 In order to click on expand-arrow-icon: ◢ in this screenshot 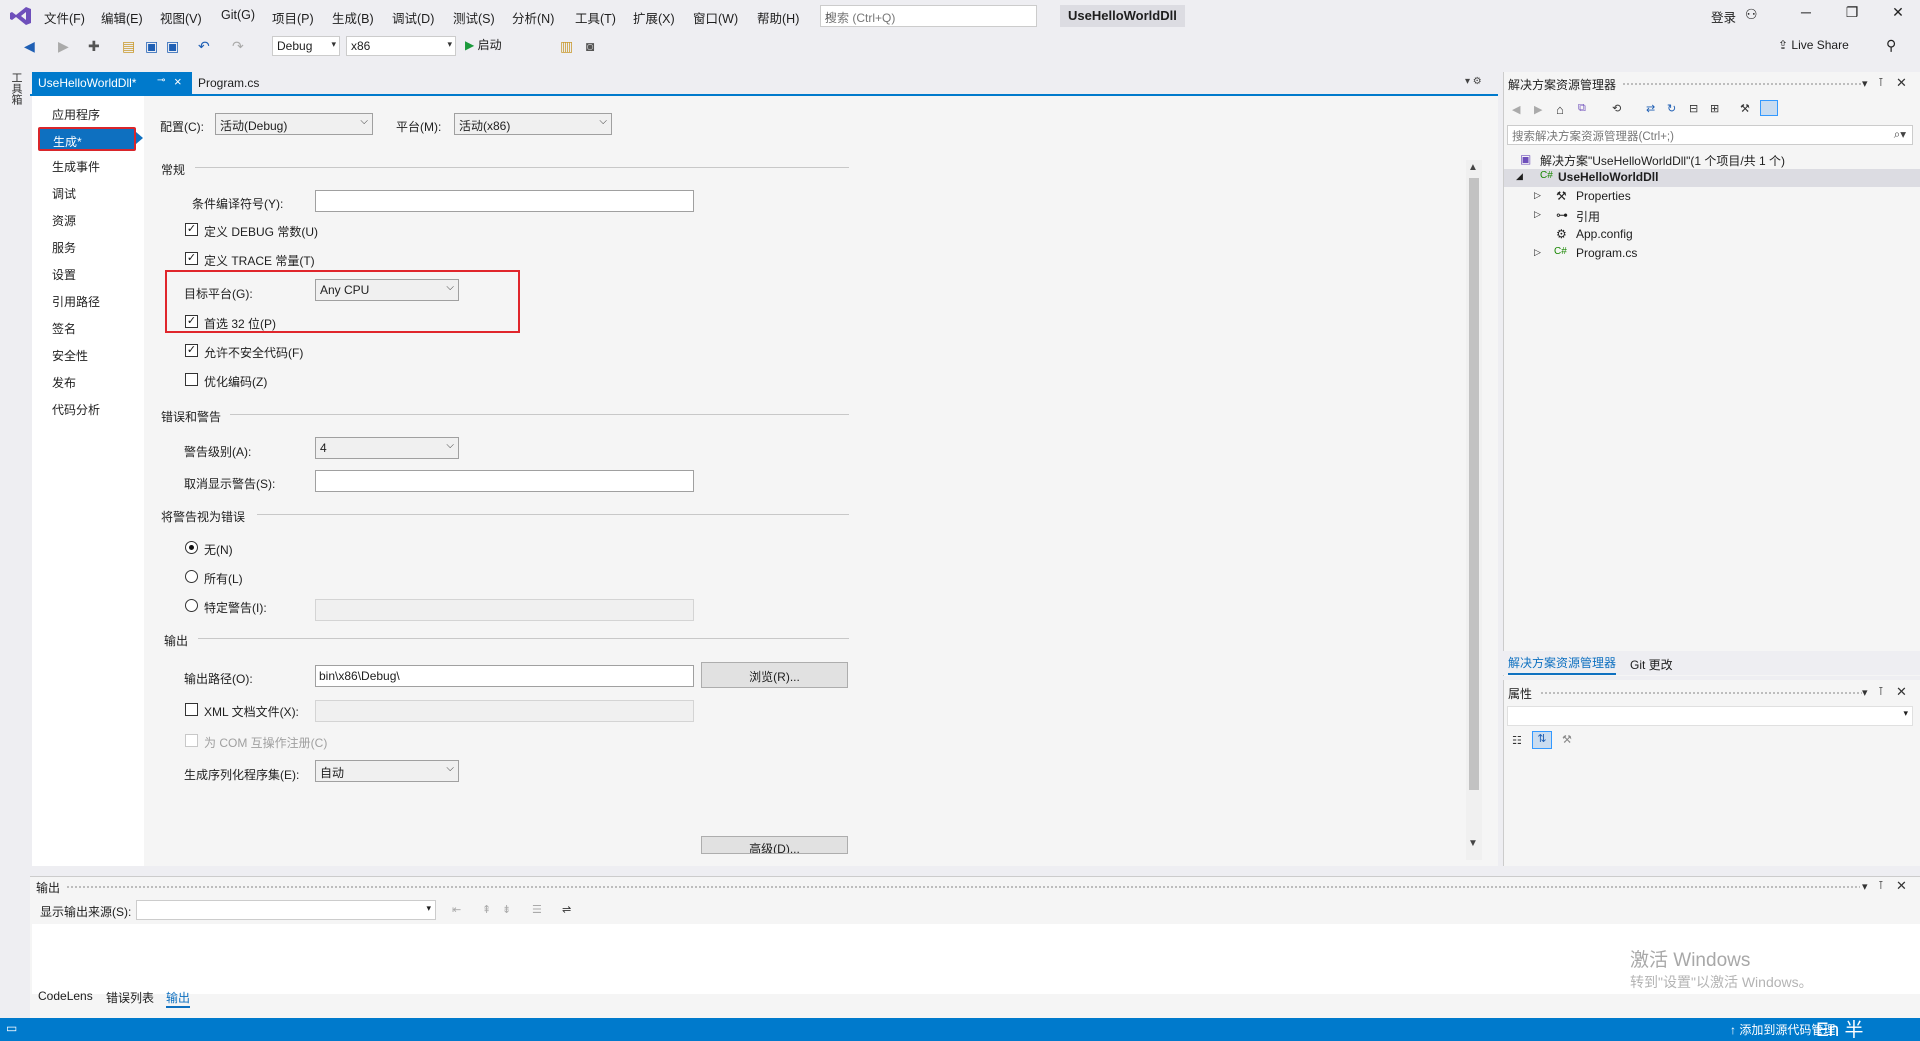, I will do `click(1519, 176)`.